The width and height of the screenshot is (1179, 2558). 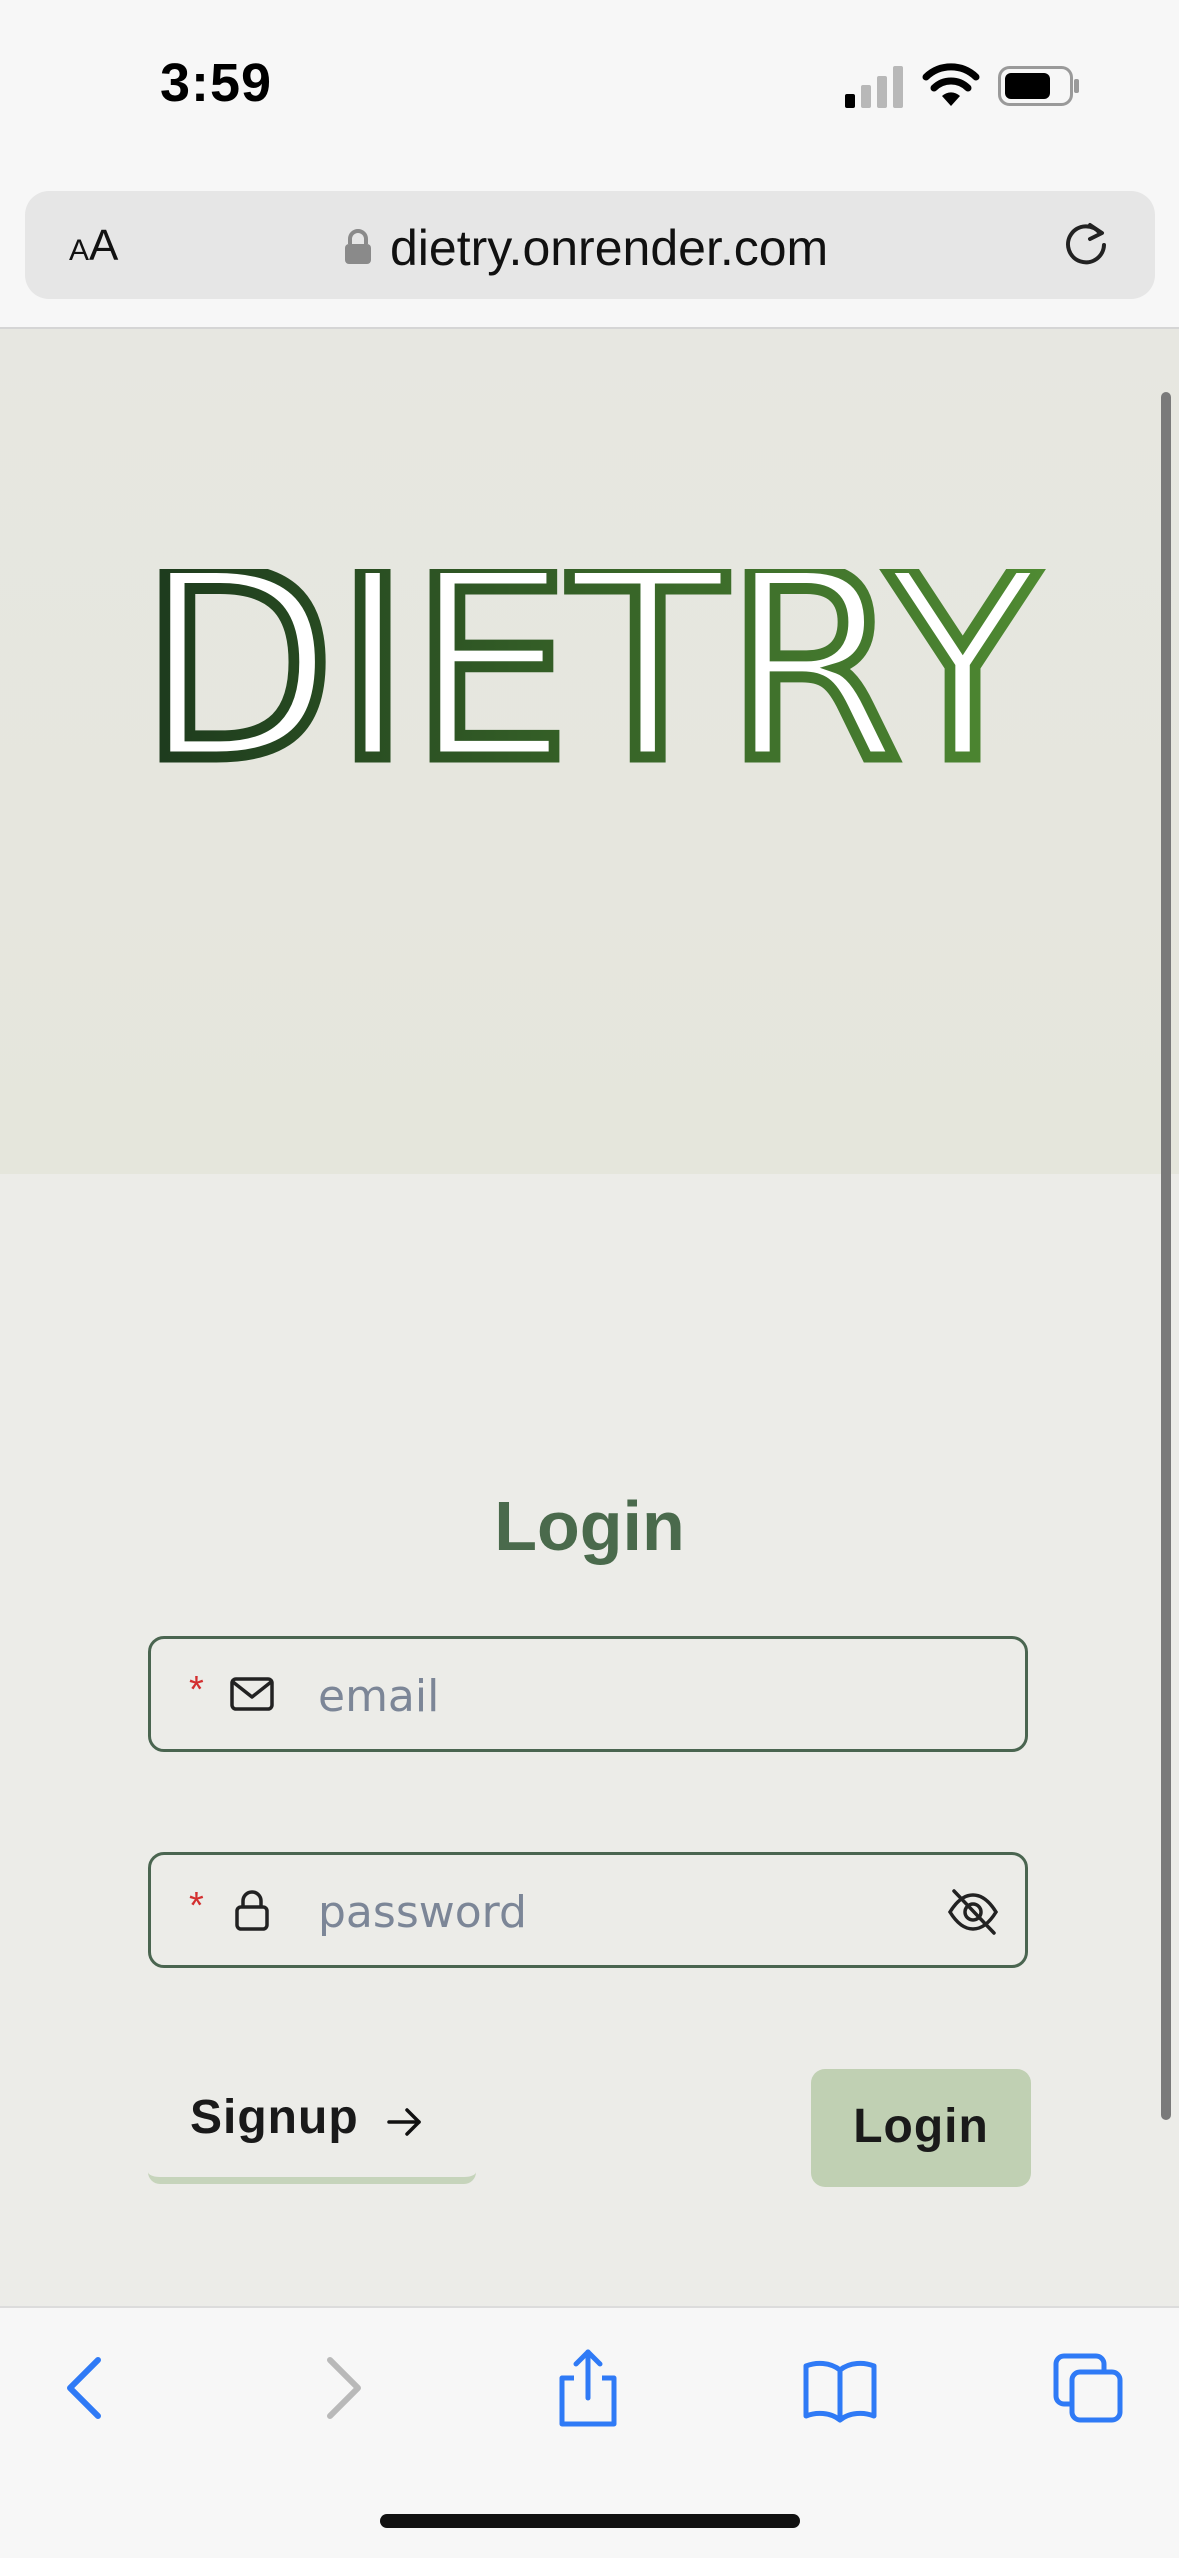 I want to click on wifi-icon, so click(x=951, y=84).